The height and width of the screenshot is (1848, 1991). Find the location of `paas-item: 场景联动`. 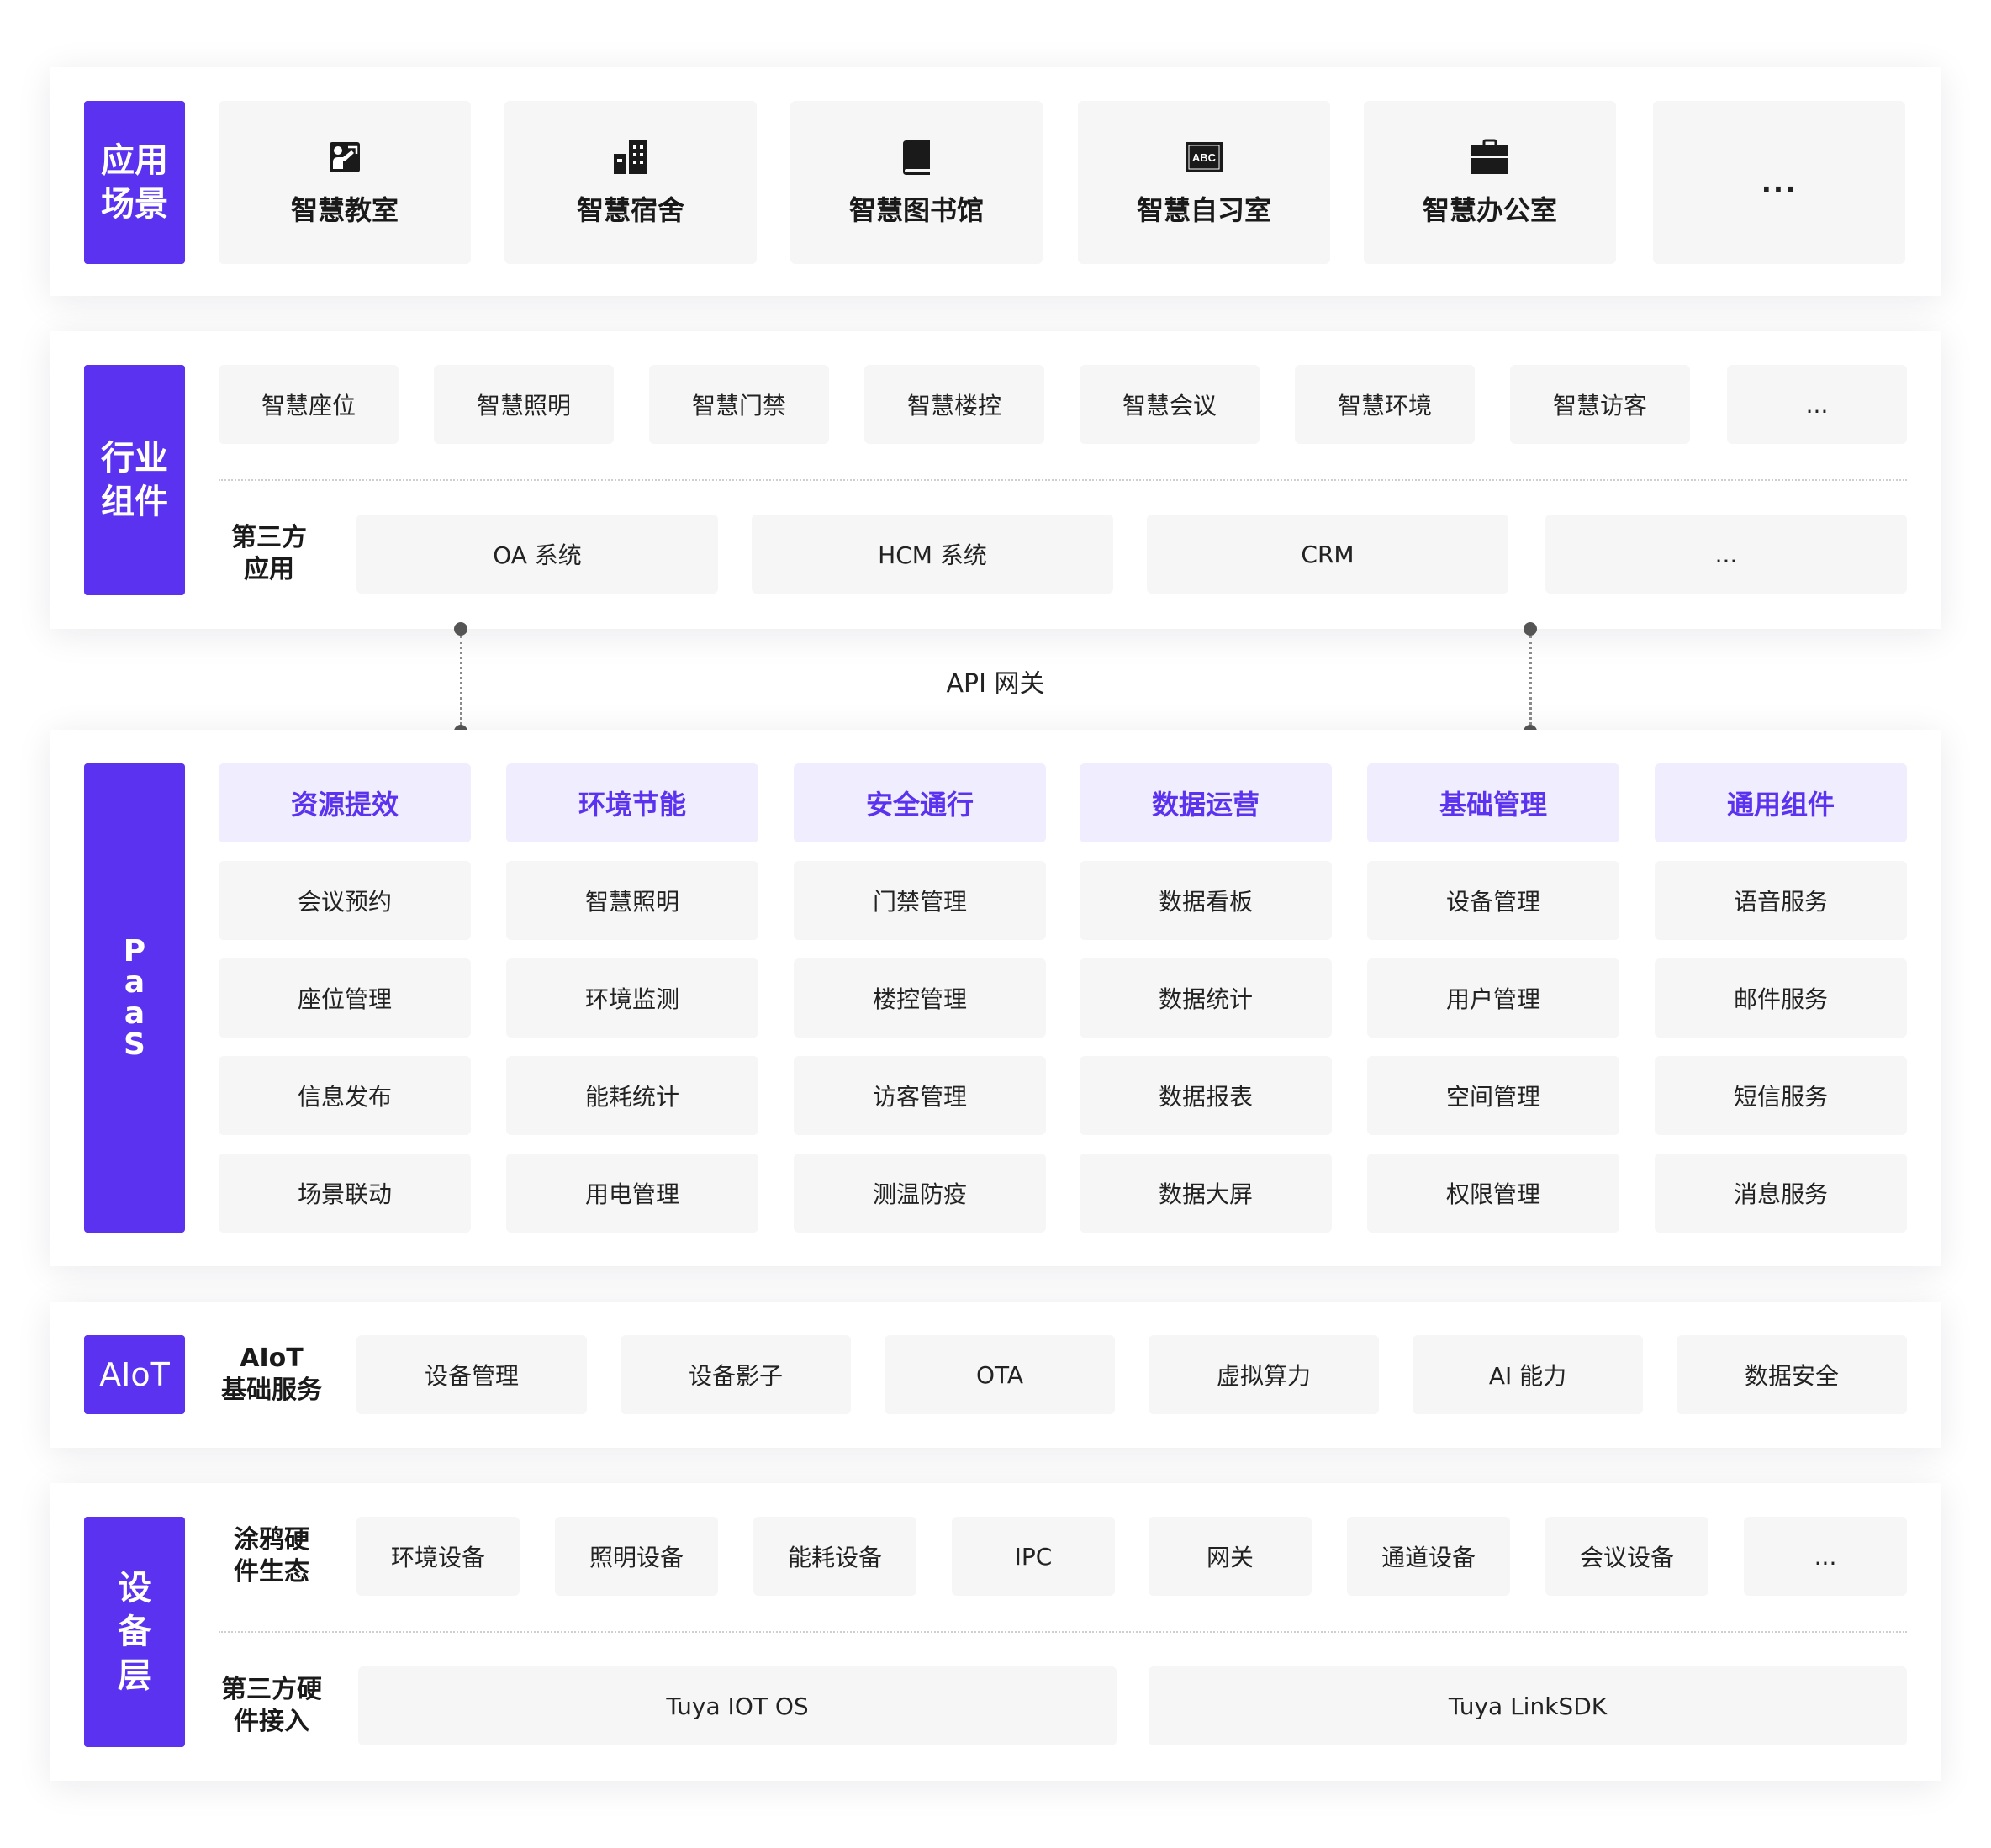

paas-item: 场景联动 is located at coordinates (345, 1194).